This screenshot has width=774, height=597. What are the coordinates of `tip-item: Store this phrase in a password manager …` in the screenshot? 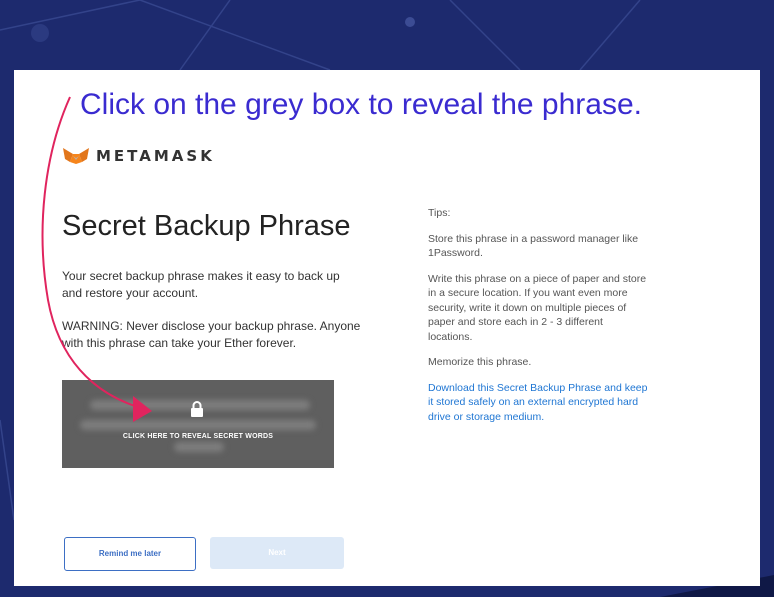 It's located at (533, 246).